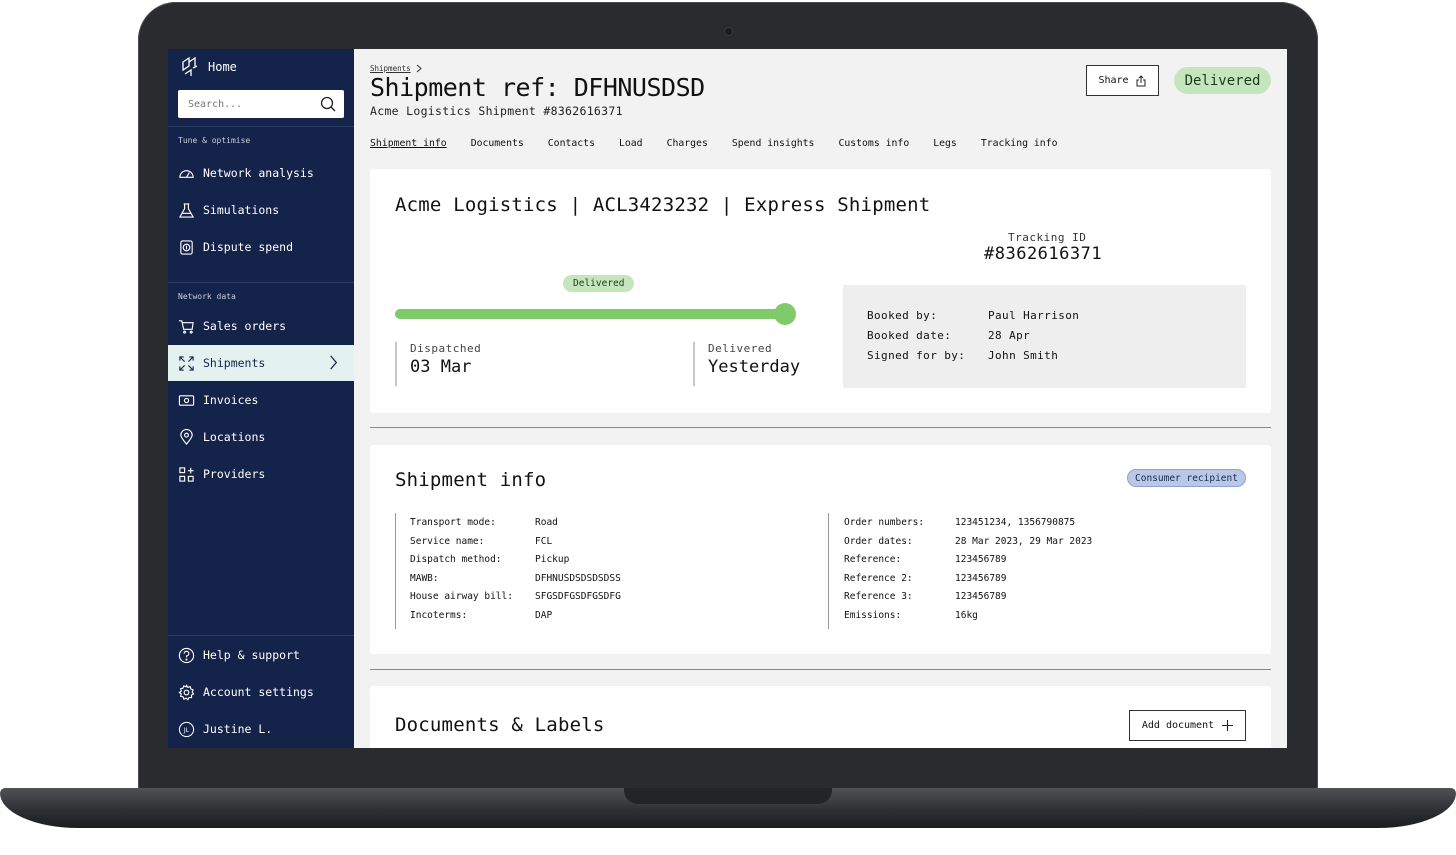  I want to click on progress-fill, so click(595, 314).